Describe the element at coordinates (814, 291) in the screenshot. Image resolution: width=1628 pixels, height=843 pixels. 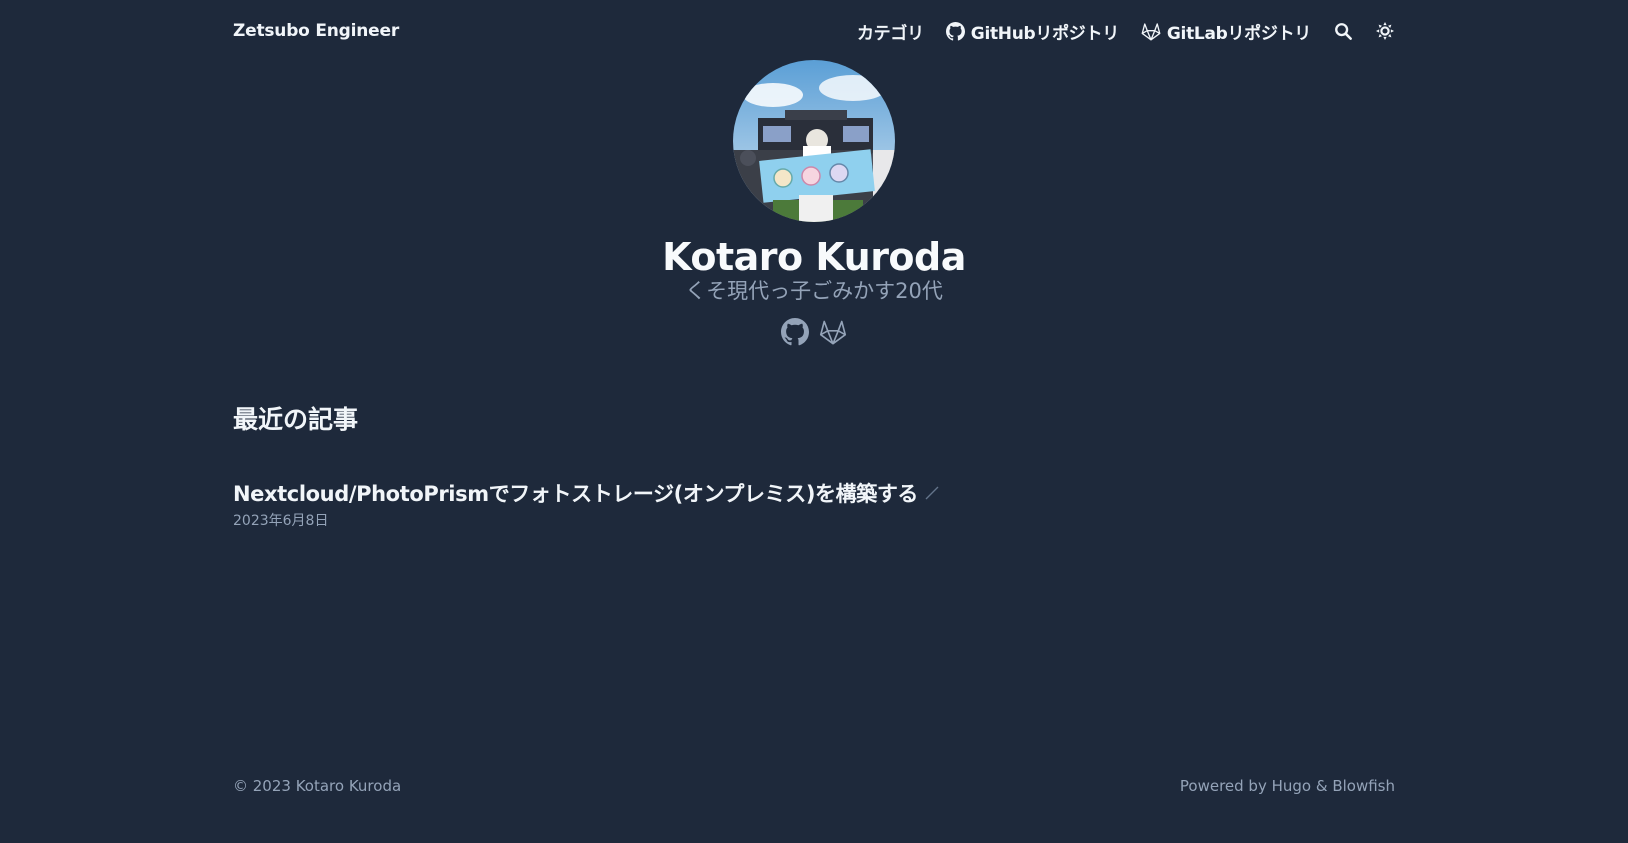
I see `author-headline: くそ現代っ子ごみかす20代` at that location.